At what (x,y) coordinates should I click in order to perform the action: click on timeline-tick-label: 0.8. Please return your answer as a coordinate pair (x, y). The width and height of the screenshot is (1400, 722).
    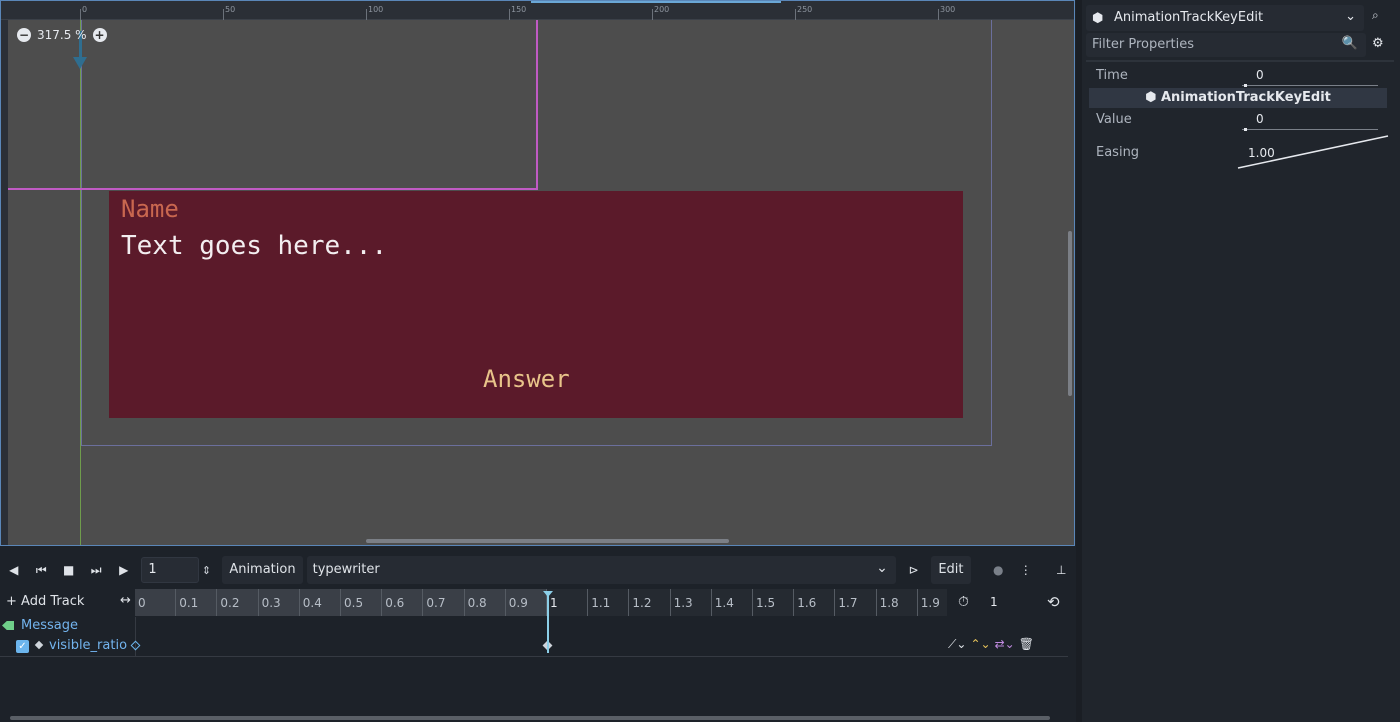
    Looking at the image, I should click on (477, 603).